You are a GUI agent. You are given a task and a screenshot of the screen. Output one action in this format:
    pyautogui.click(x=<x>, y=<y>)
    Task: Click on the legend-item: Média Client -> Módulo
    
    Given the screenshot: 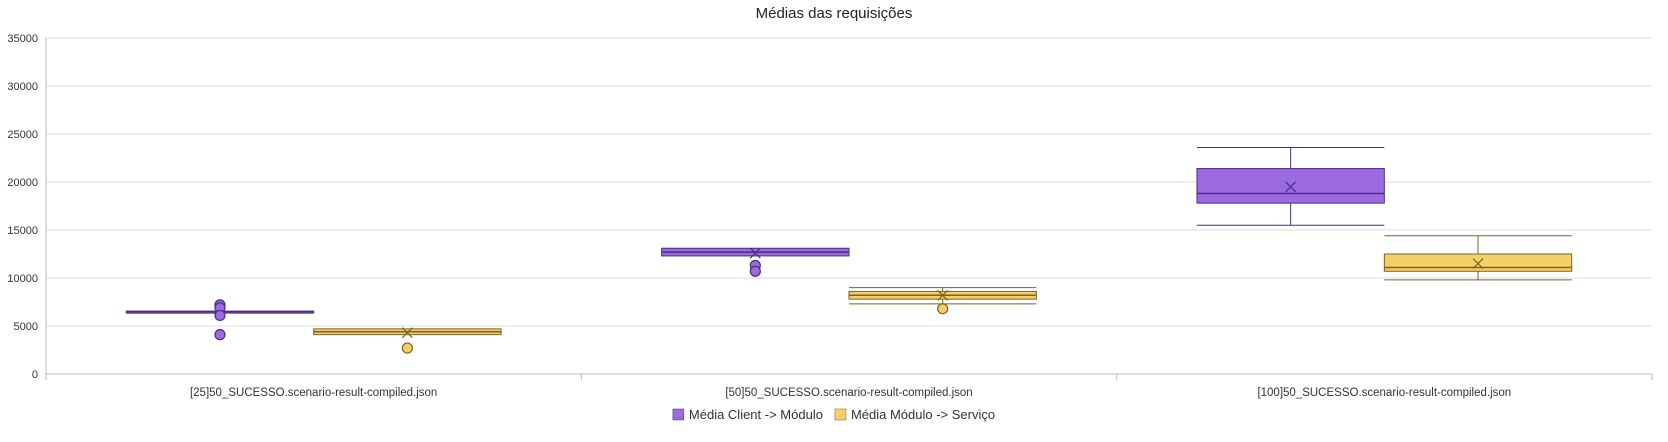 What is the action you would take?
    pyautogui.click(x=747, y=414)
    